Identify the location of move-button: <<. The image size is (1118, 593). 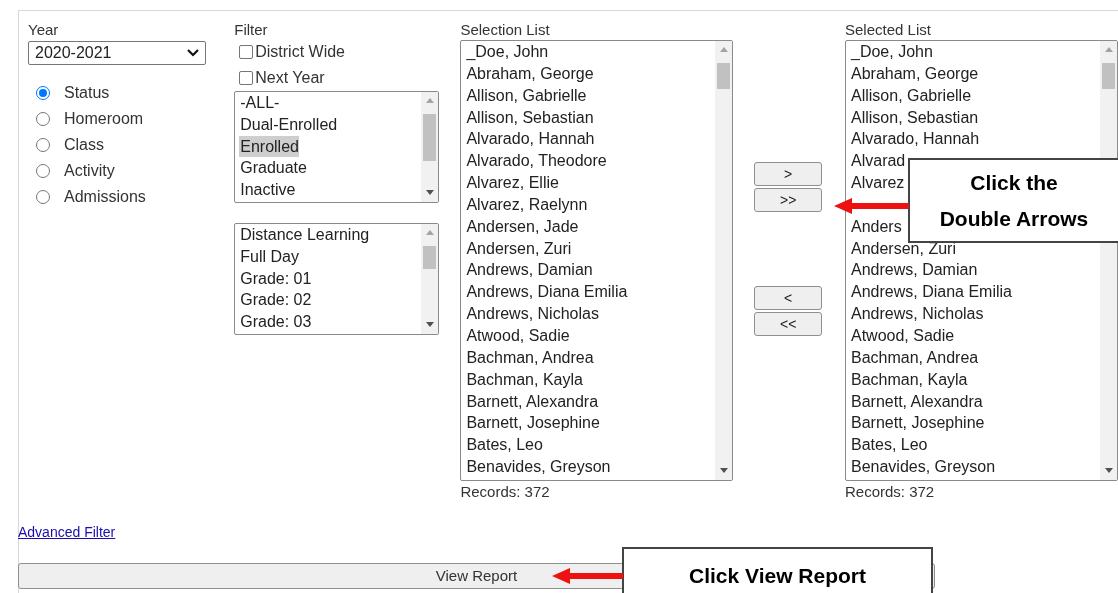
(788, 324).